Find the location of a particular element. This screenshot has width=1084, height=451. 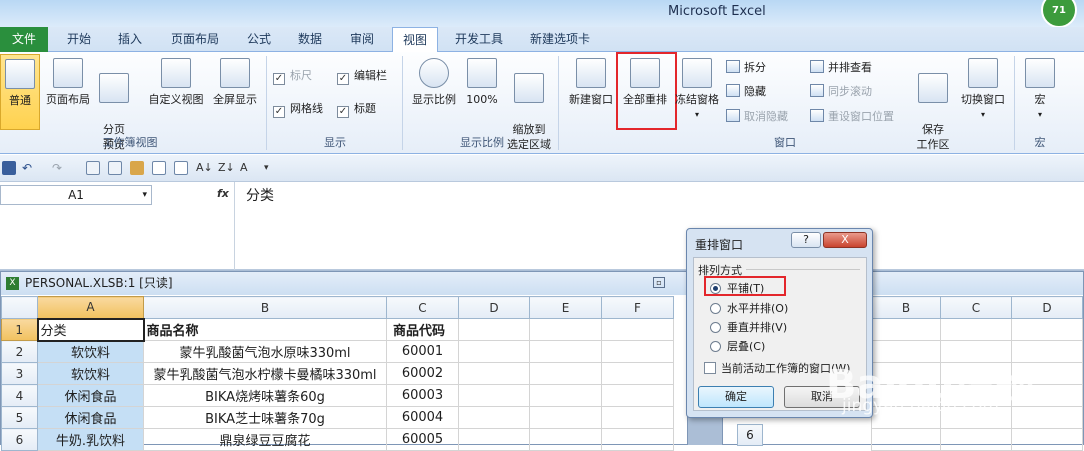

ok-button: 确定 is located at coordinates (736, 397).